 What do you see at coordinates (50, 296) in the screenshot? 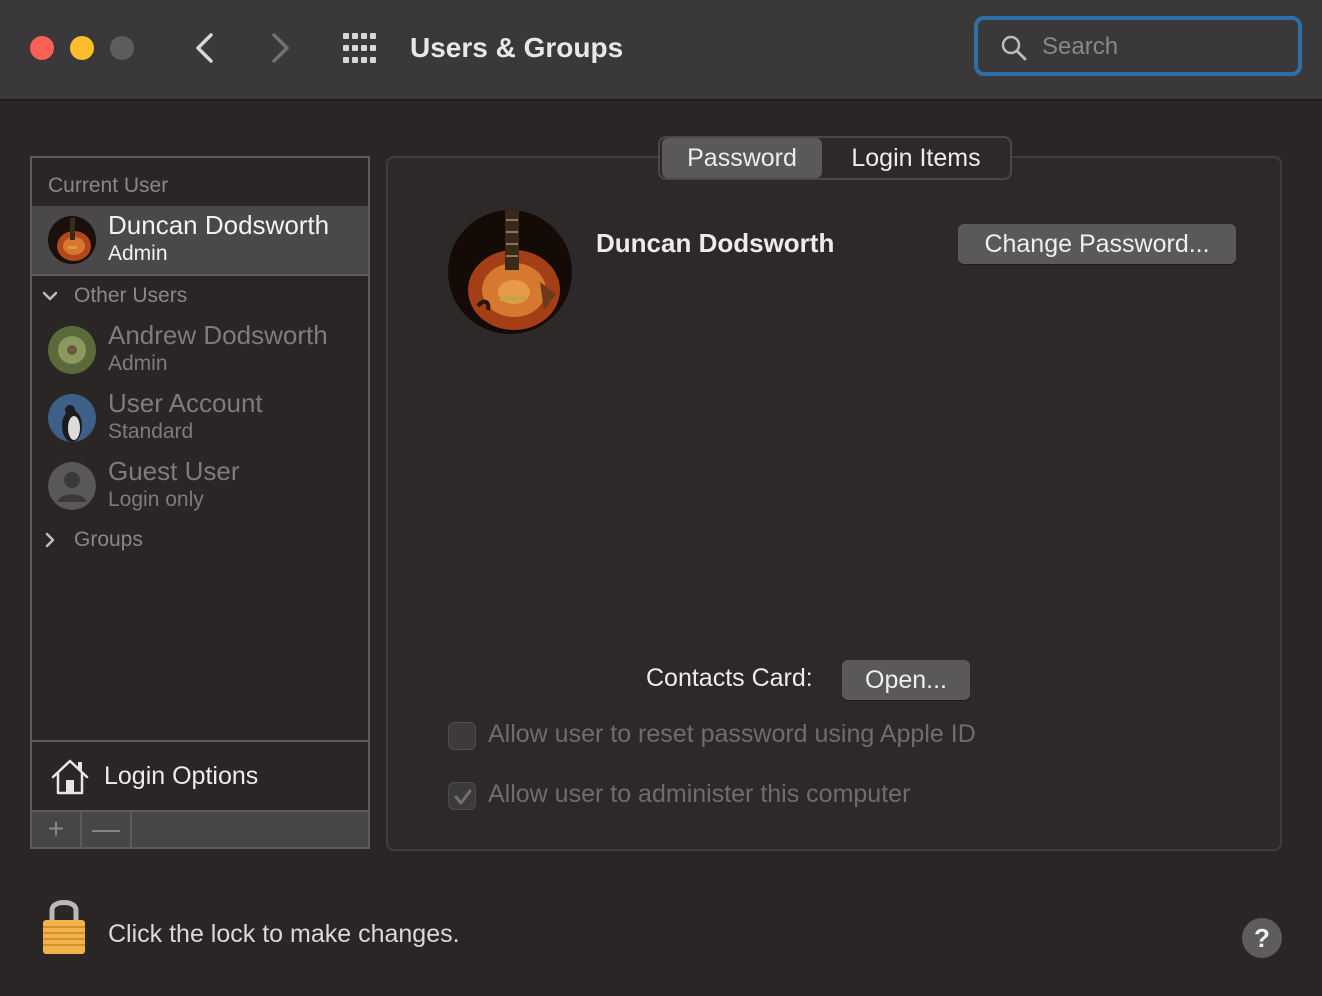
I see `chevron-down-icon` at bounding box center [50, 296].